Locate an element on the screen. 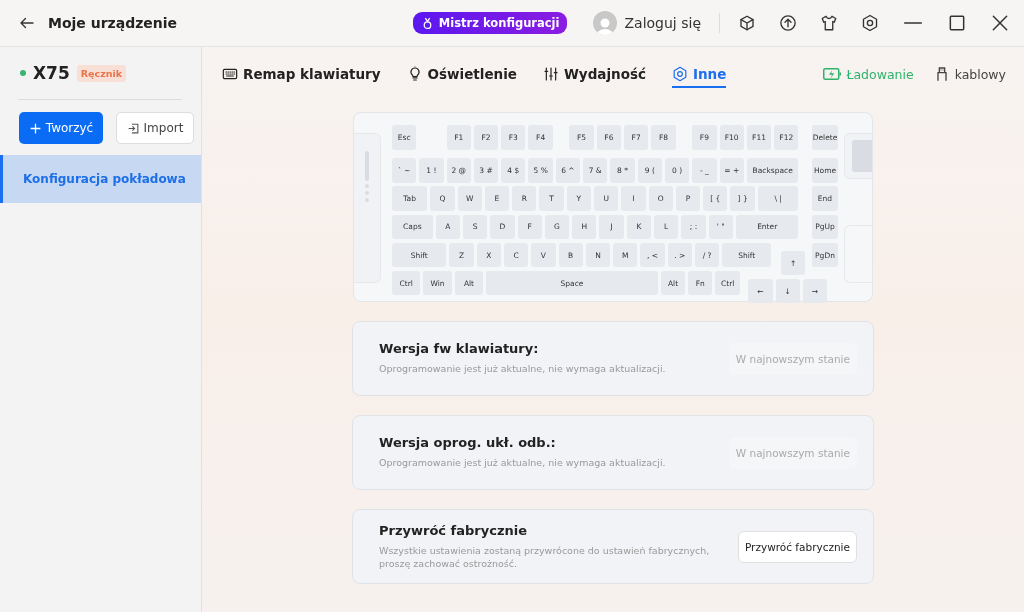 This screenshot has height=612, width=1024. card-title: Wersja oprog. ukł. odb.: is located at coordinates (468, 443).